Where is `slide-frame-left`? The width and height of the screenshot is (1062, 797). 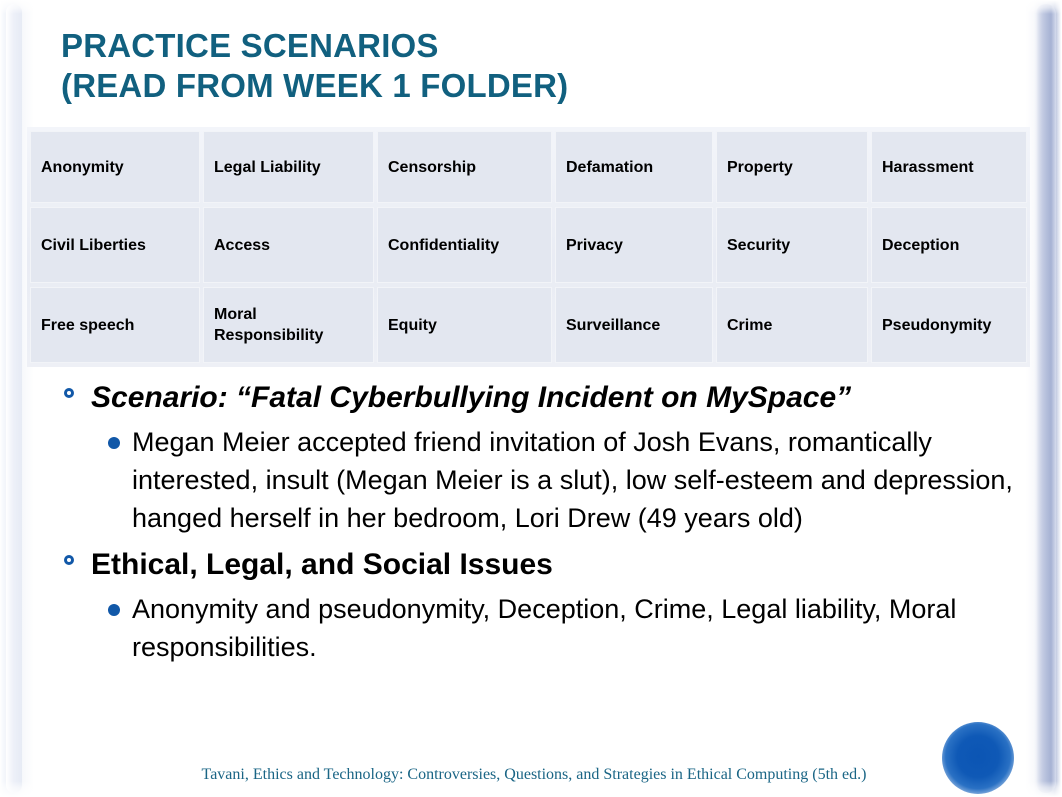
slide-frame-left is located at coordinates (17, 398).